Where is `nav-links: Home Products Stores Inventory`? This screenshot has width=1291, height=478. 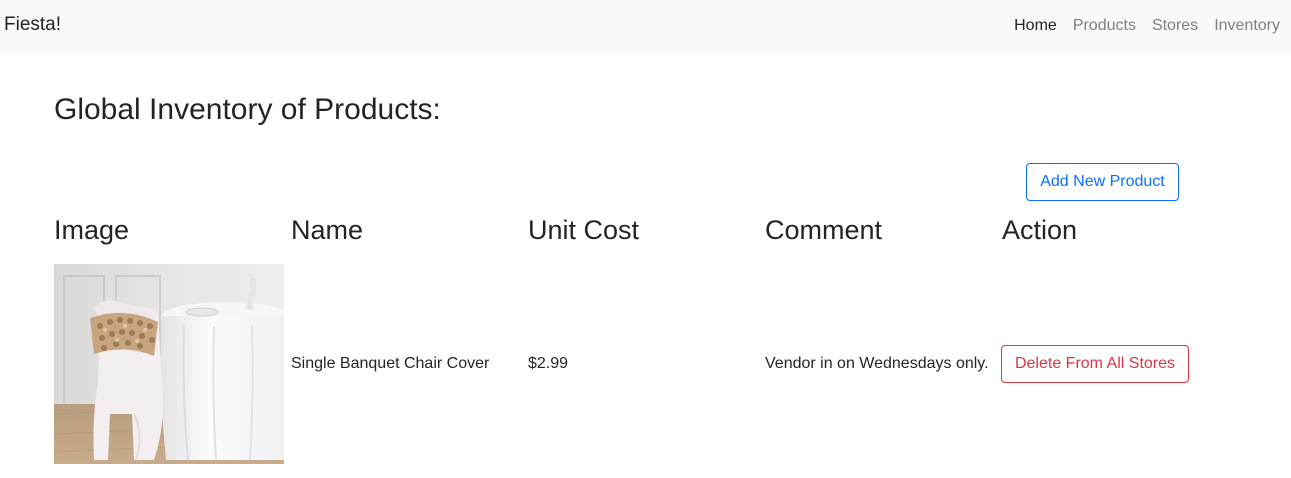
nav-links: Home Products Stores Inventory is located at coordinates (1147, 26).